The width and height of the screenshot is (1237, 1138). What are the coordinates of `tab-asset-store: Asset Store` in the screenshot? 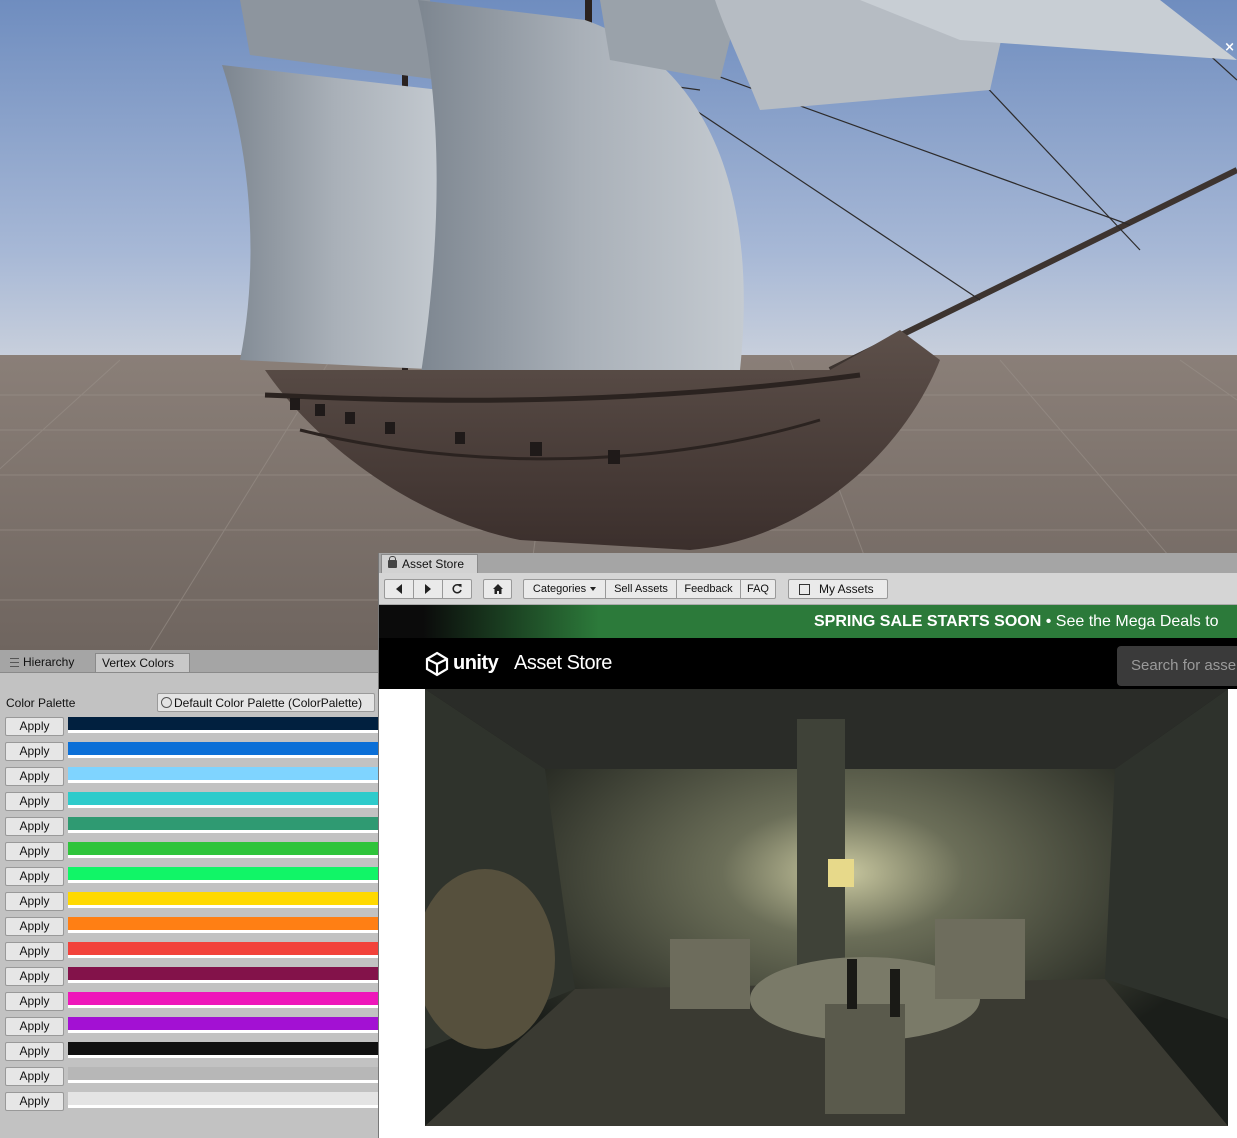 It's located at (429, 563).